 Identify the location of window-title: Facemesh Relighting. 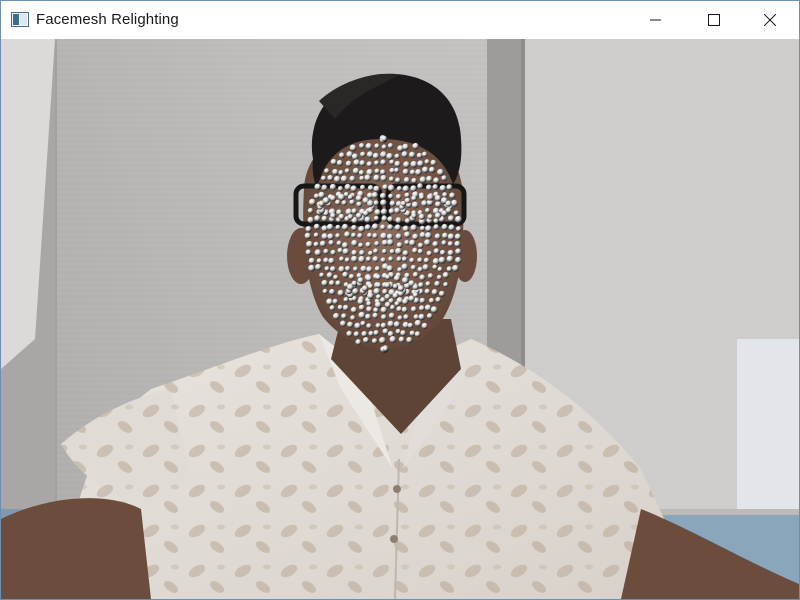
(107, 19).